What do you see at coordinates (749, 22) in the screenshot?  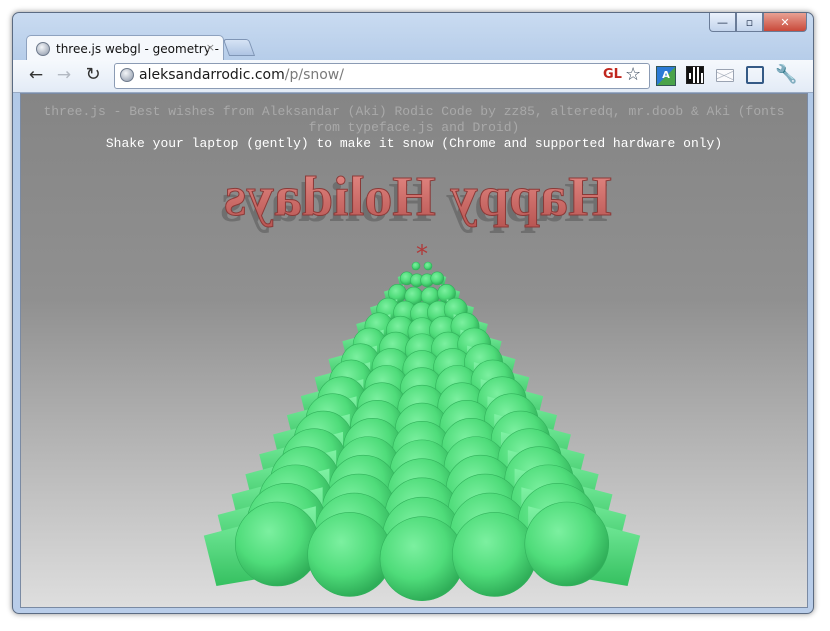 I see `maximize-button: ▫` at bounding box center [749, 22].